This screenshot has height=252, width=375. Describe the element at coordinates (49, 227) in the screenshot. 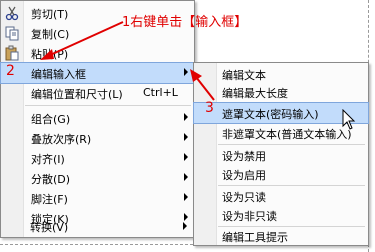

I see `menu-item-label: 转换(V)` at that location.